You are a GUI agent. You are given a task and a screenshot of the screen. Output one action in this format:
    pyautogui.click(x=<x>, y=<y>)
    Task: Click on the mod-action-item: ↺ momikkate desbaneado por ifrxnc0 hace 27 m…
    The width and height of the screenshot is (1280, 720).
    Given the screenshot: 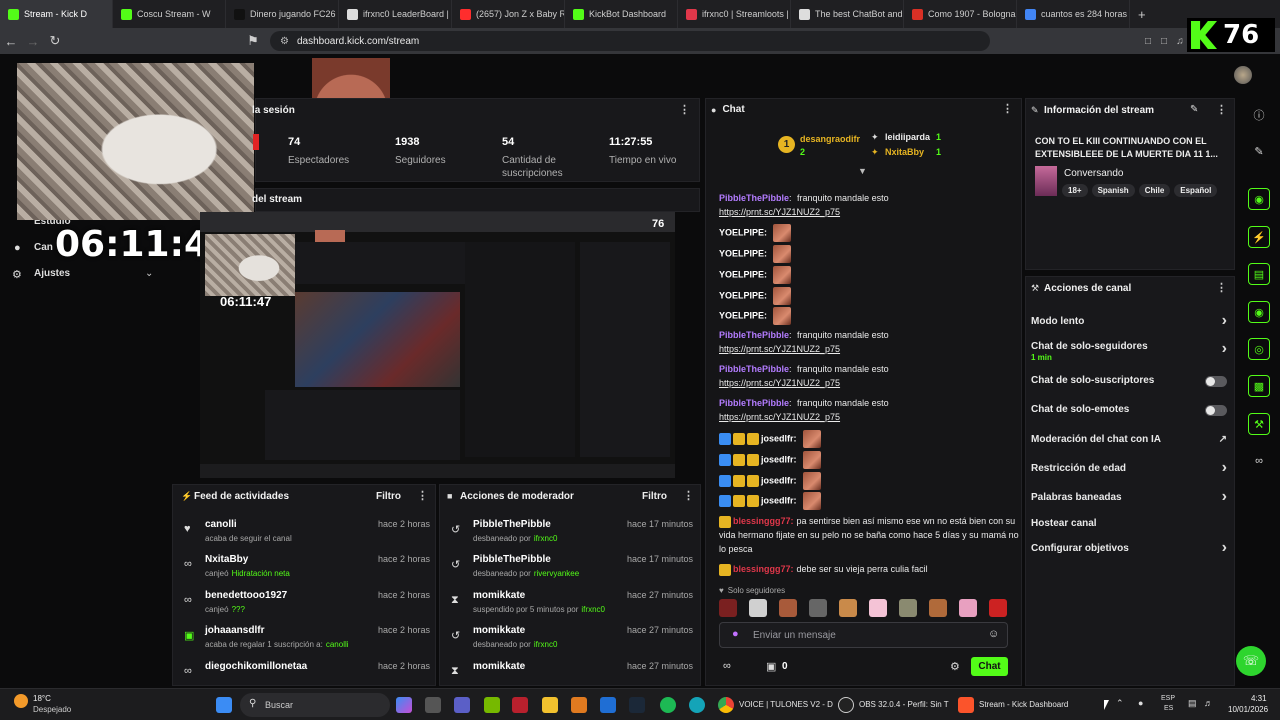 What is the action you would take?
    pyautogui.click(x=570, y=642)
    